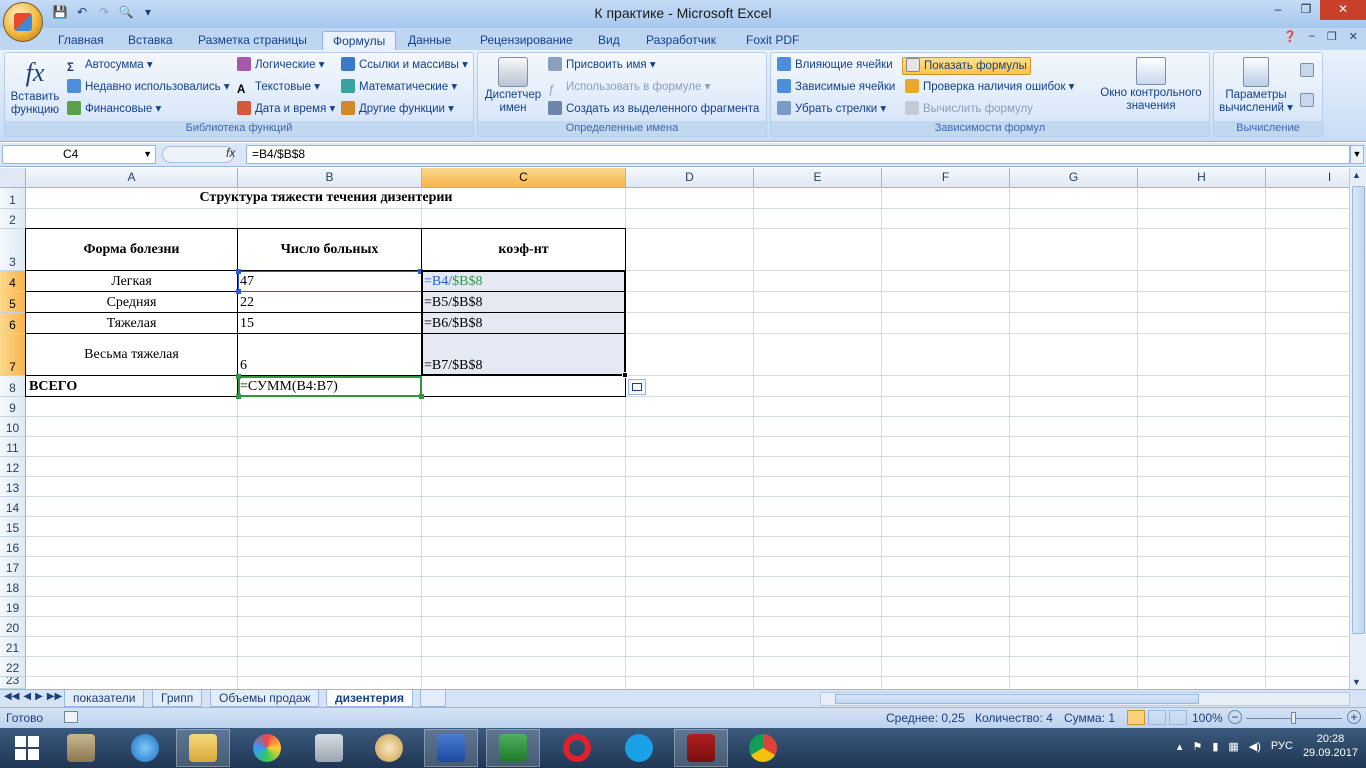 Image resolution: width=1366 pixels, height=768 pixels. What do you see at coordinates (11, 696) in the screenshot?
I see `first-sheet-icon: ◀◀` at bounding box center [11, 696].